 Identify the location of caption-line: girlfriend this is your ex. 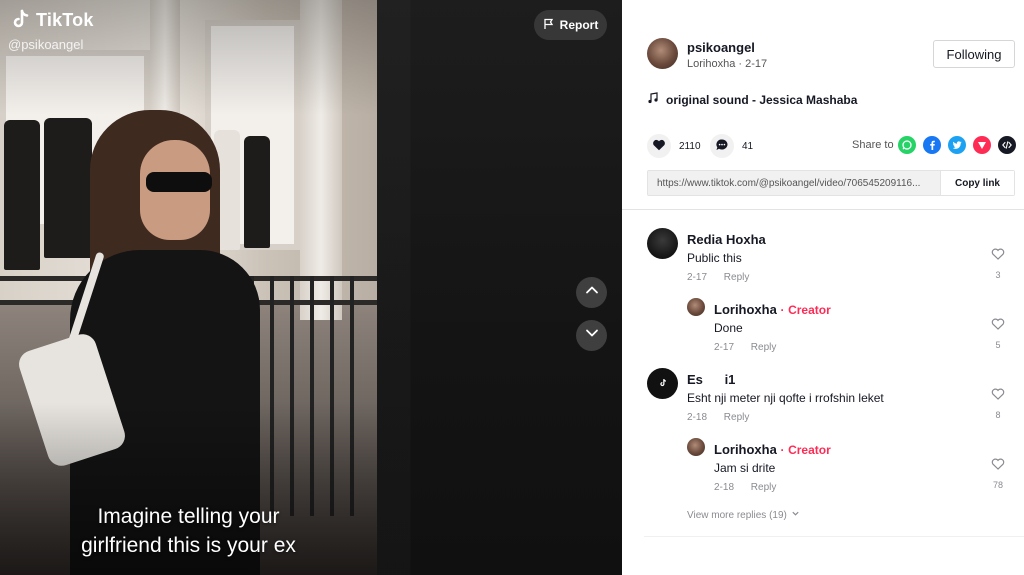
(188, 545).